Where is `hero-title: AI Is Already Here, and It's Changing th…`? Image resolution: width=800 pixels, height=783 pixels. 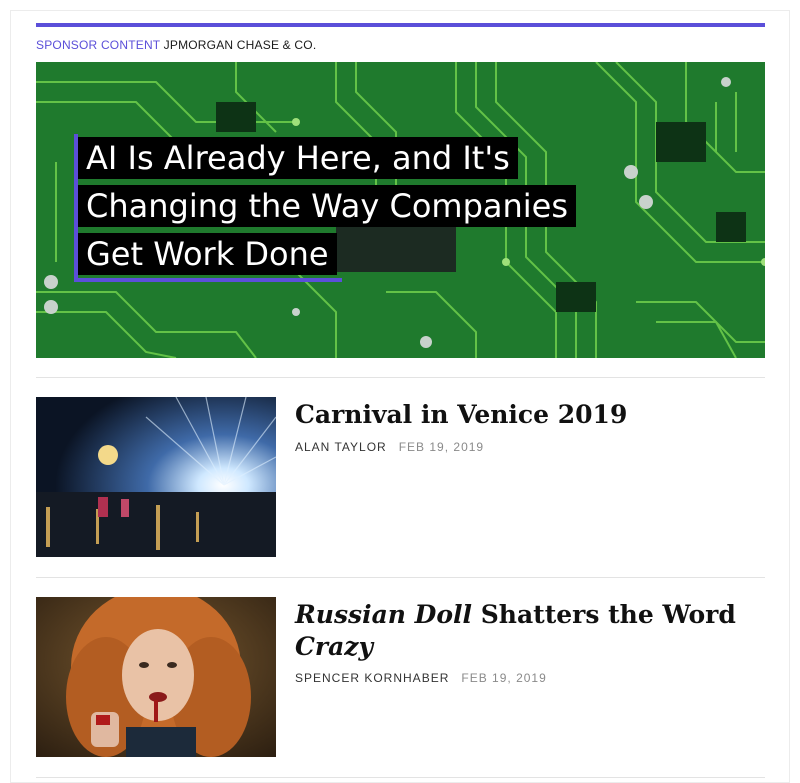 hero-title: AI Is Already Here, and It's Changing th… is located at coordinates (327, 206).